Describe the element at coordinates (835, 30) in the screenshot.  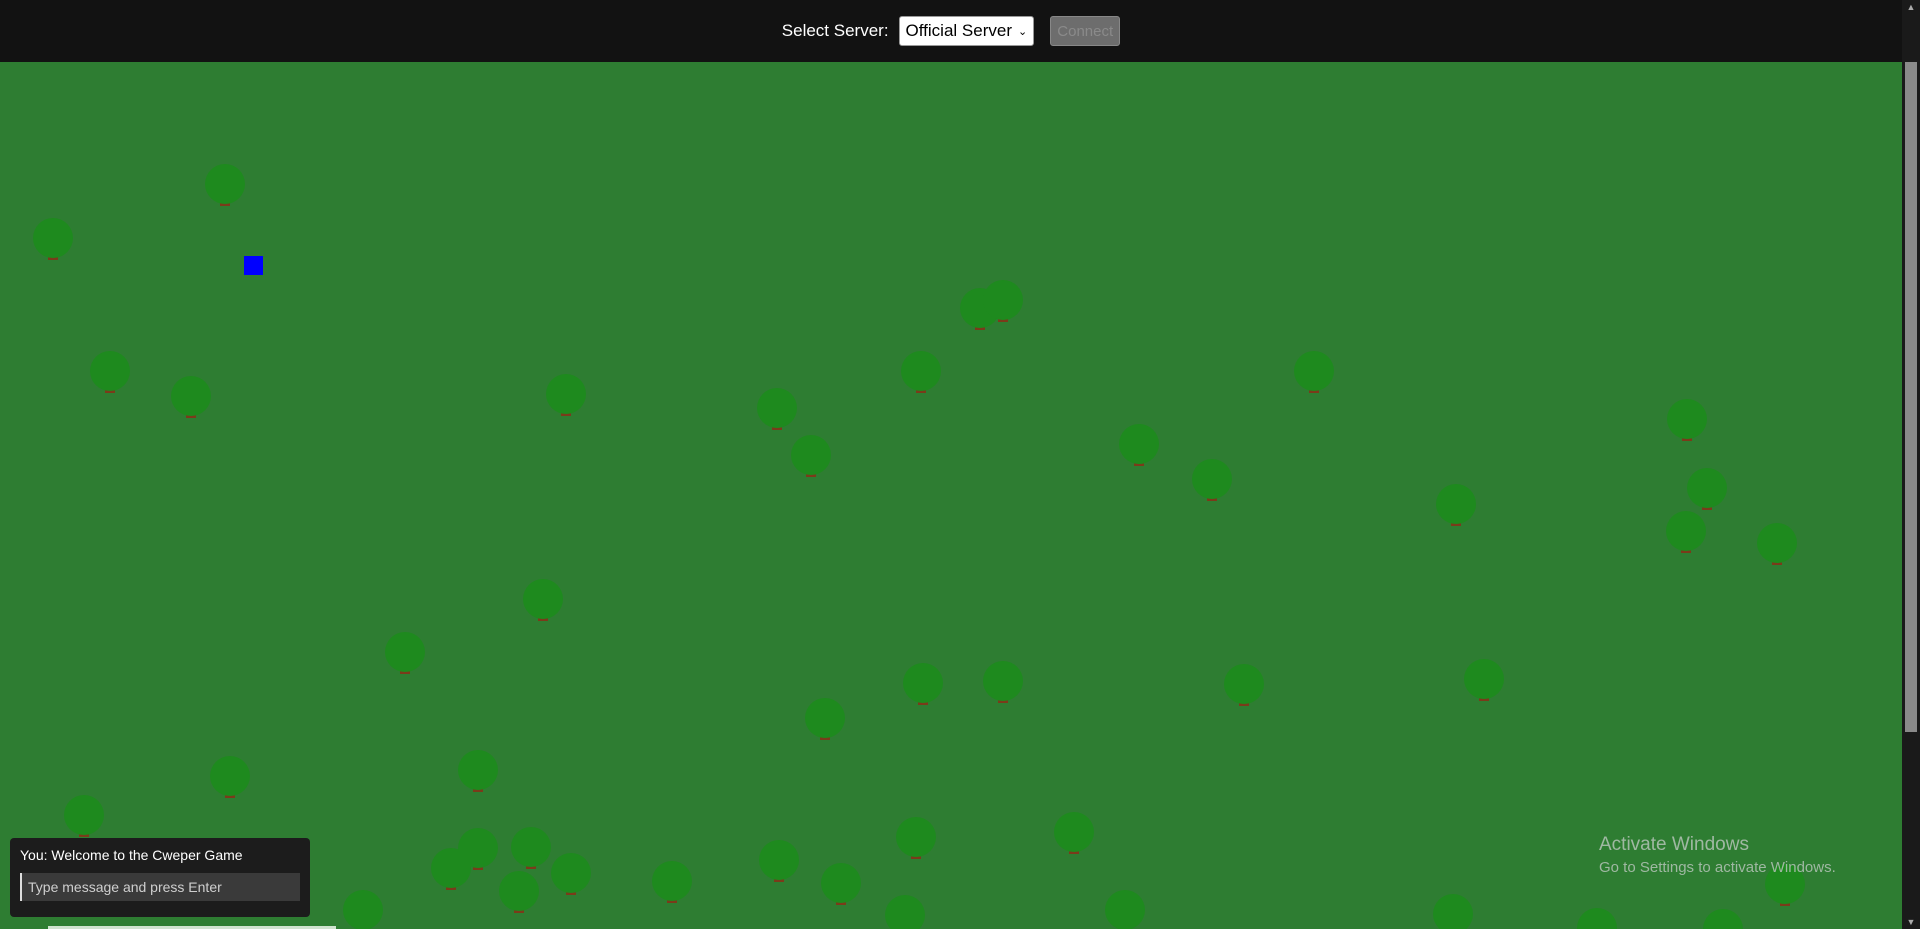
I see `server-label: Select Server:` at that location.